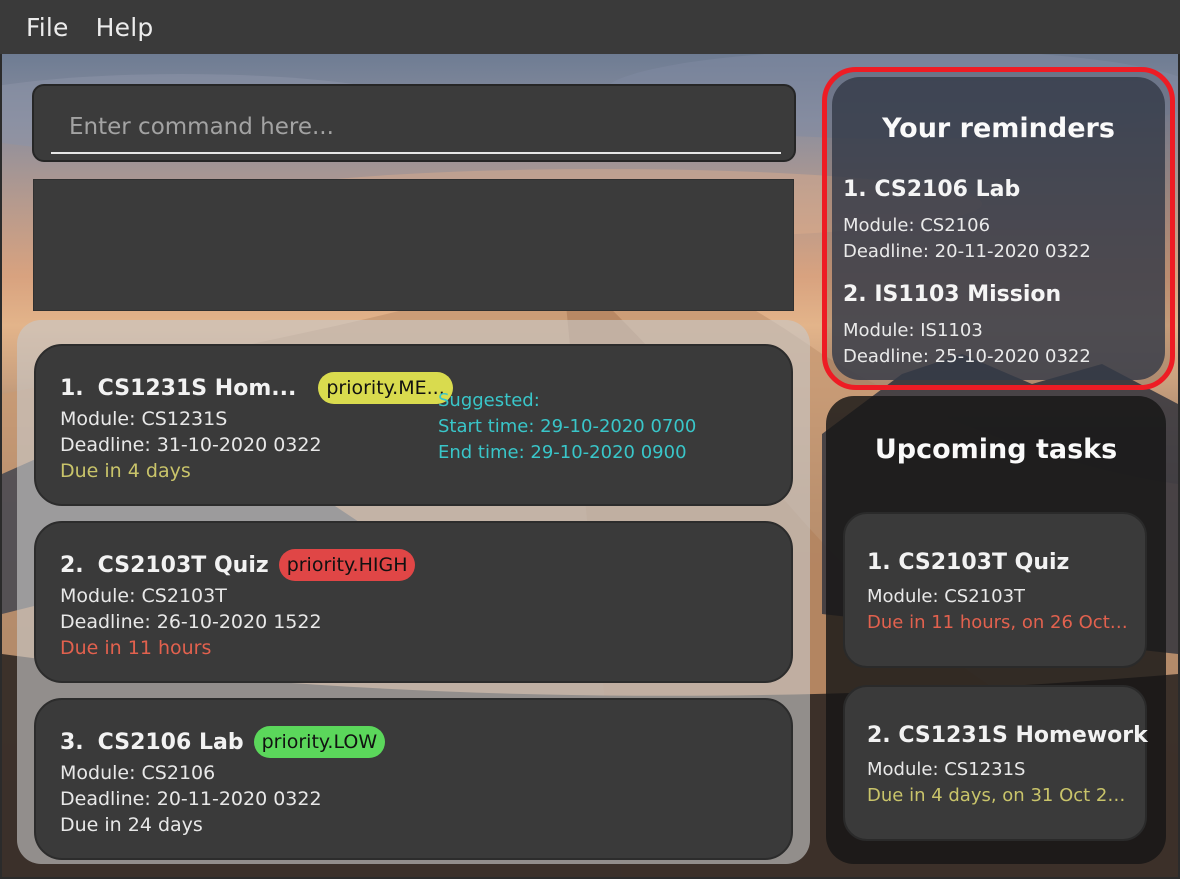  Describe the element at coordinates (996, 449) in the screenshot. I see `upcoming-heading: Upcoming tasks` at that location.